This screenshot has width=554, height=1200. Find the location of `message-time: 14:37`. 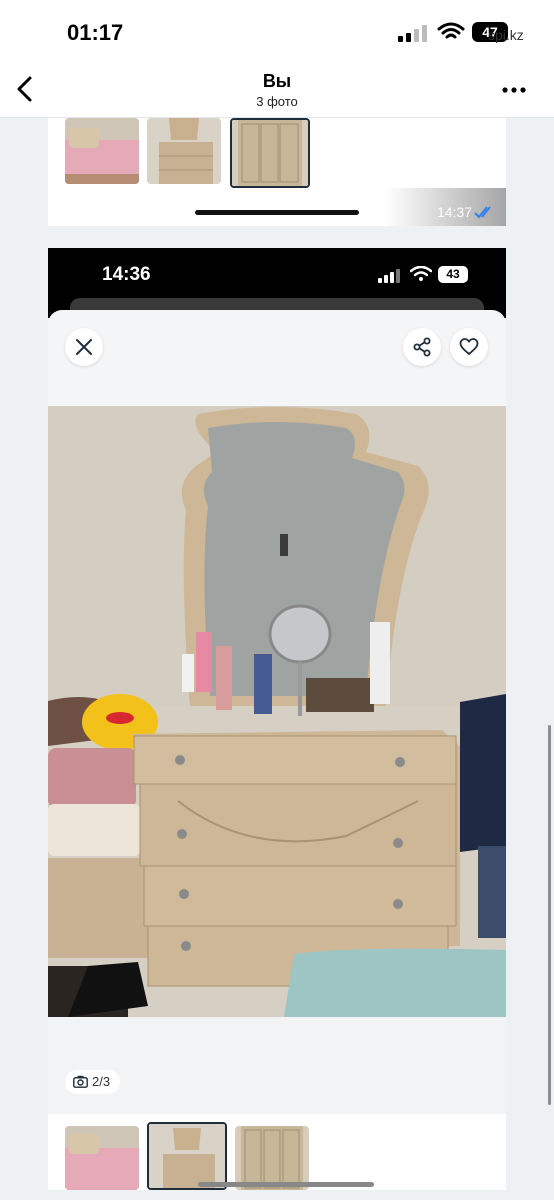

message-time: 14:37 is located at coordinates (454, 212).